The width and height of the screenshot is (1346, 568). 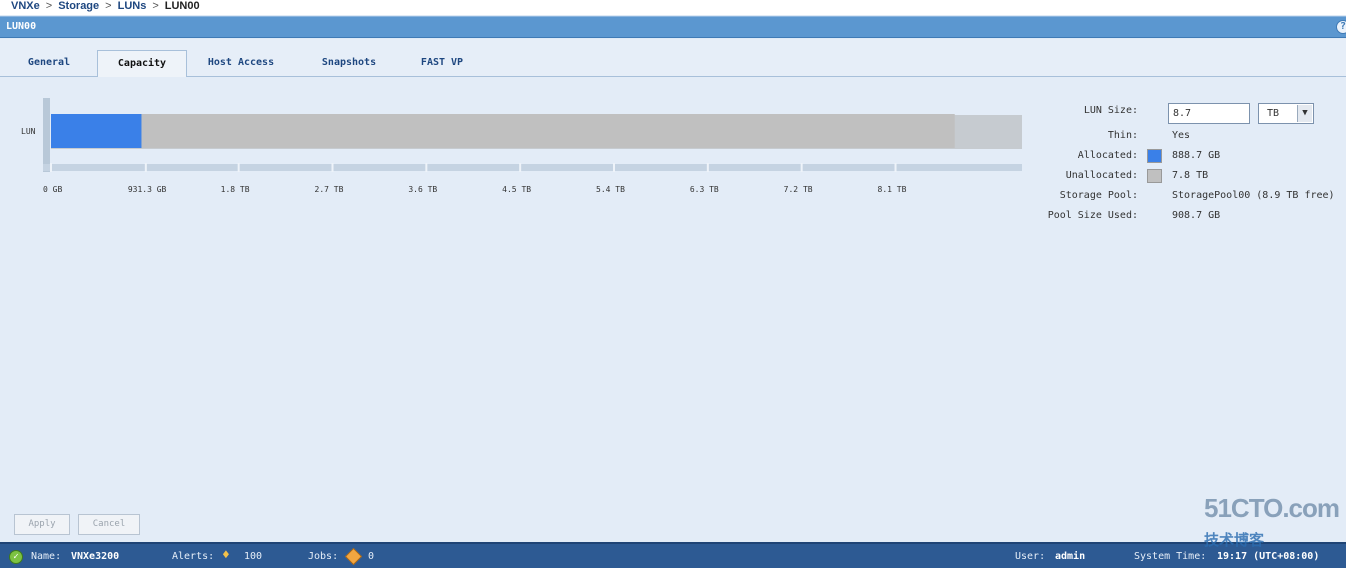 I want to click on jobs-count: 0, so click(x=371, y=556).